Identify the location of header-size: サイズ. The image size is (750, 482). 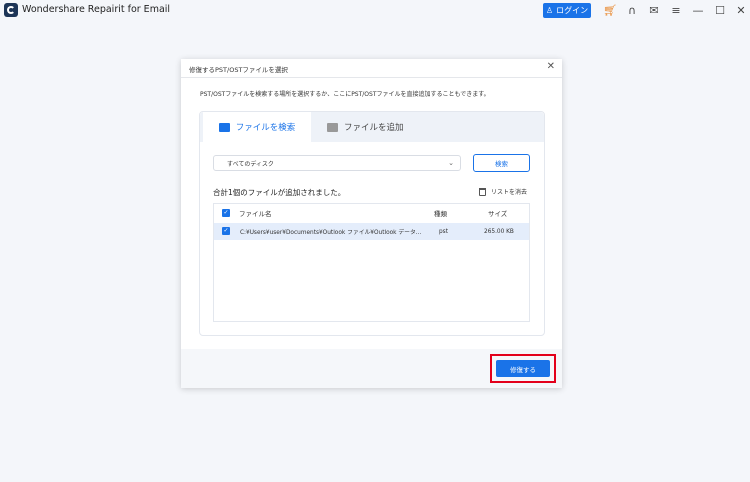
(498, 214).